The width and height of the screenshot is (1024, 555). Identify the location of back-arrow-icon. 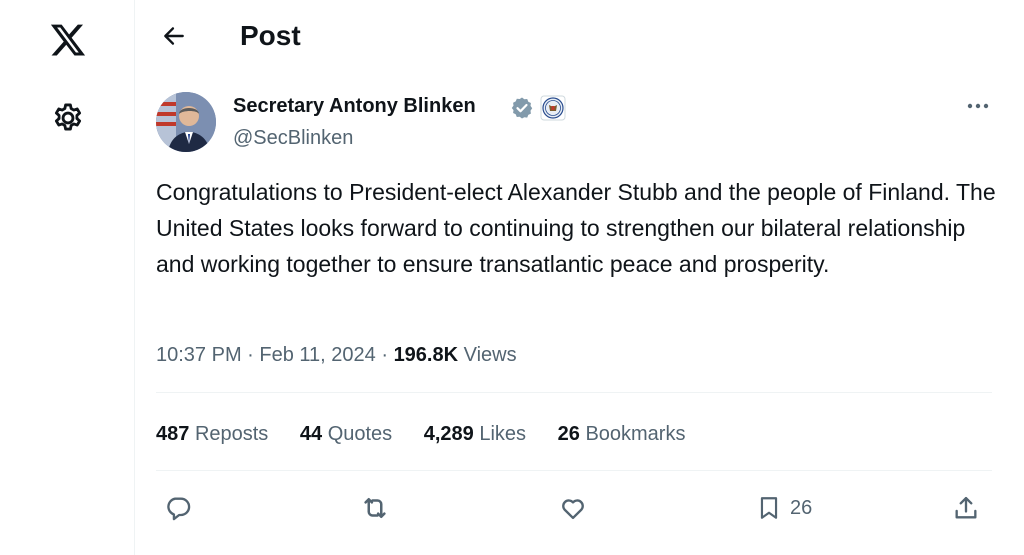
(174, 36).